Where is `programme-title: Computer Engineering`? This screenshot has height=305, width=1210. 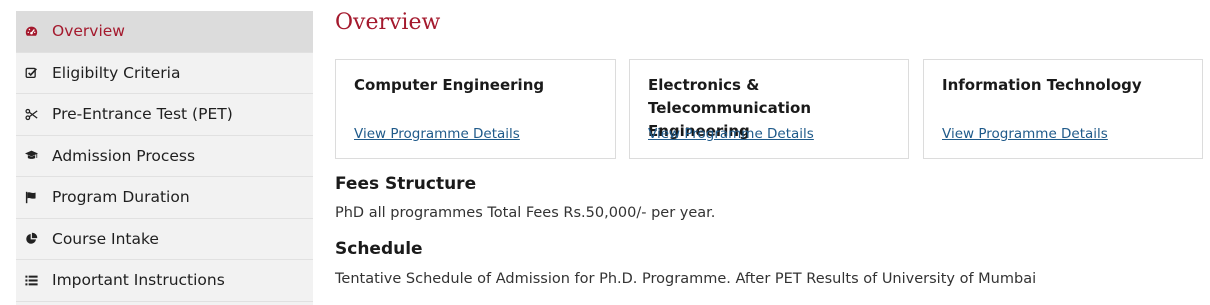
programme-title: Computer Engineering is located at coordinates (478, 85).